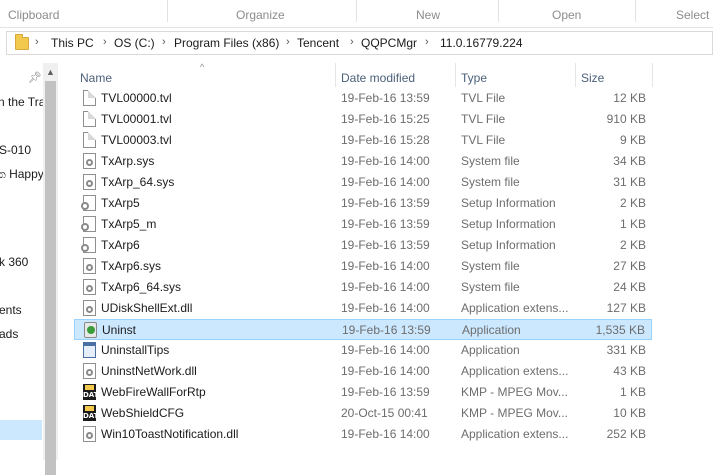  What do you see at coordinates (135, 350) in the screenshot?
I see `file-name: UninstallTips` at bounding box center [135, 350].